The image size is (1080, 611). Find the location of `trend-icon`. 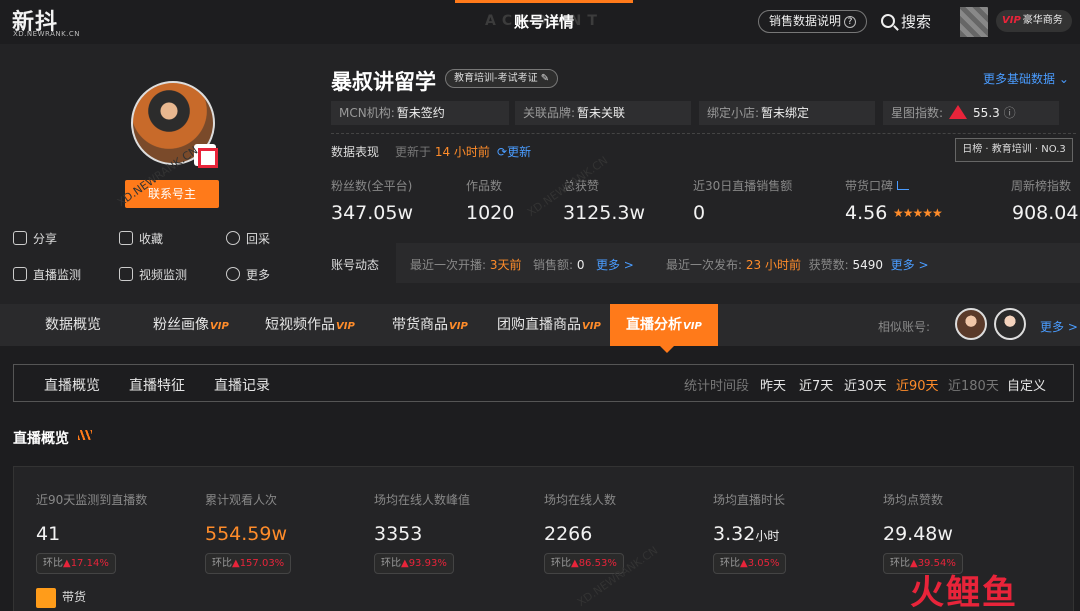

trend-icon is located at coordinates (903, 185).